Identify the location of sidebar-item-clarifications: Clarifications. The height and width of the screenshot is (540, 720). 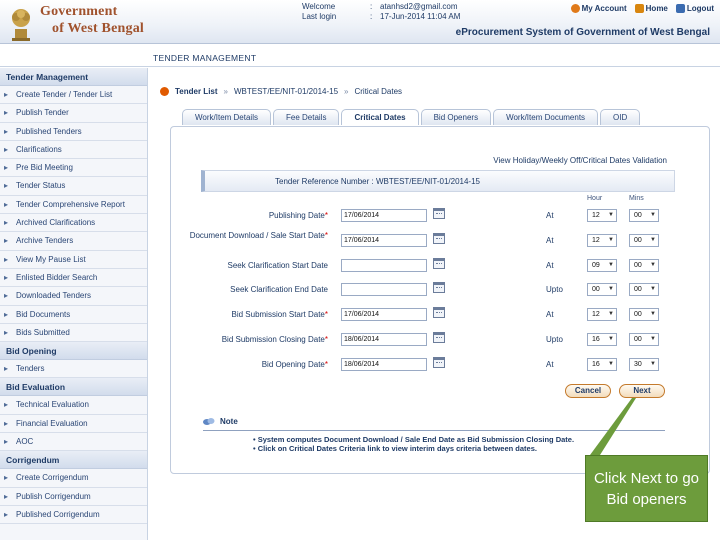
(73, 150).